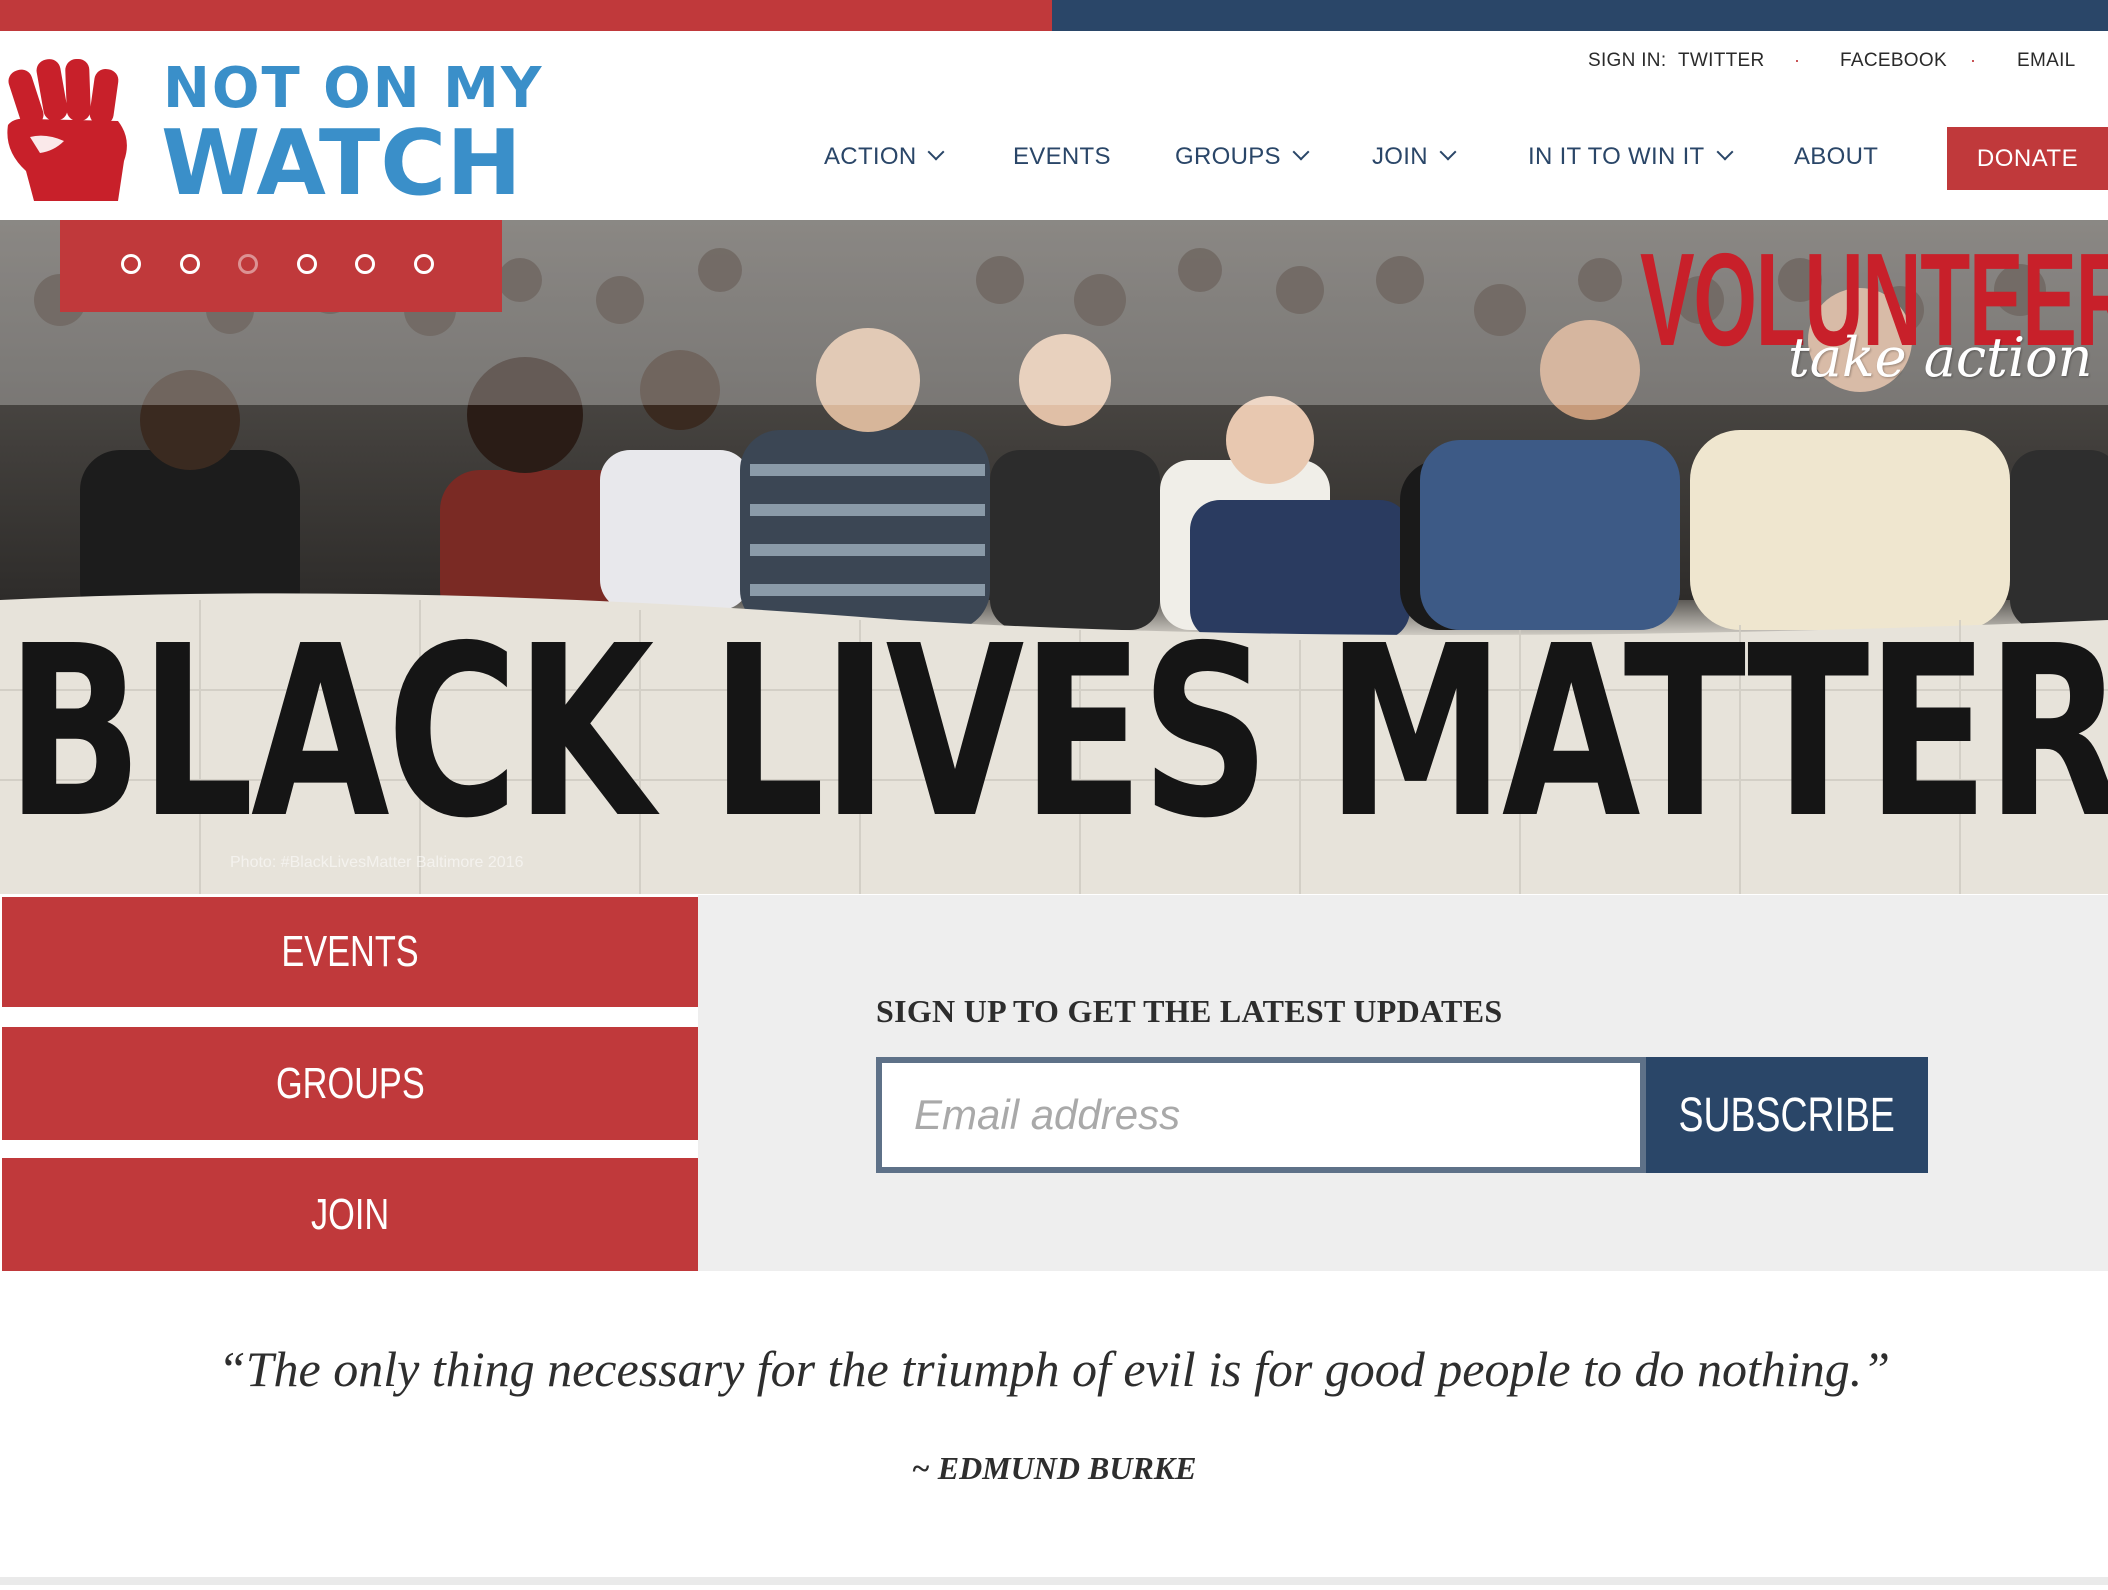 The width and height of the screenshot is (2108, 1590). Describe the element at coordinates (870, 156) in the screenshot. I see `nav-action-label: ACTION` at that location.